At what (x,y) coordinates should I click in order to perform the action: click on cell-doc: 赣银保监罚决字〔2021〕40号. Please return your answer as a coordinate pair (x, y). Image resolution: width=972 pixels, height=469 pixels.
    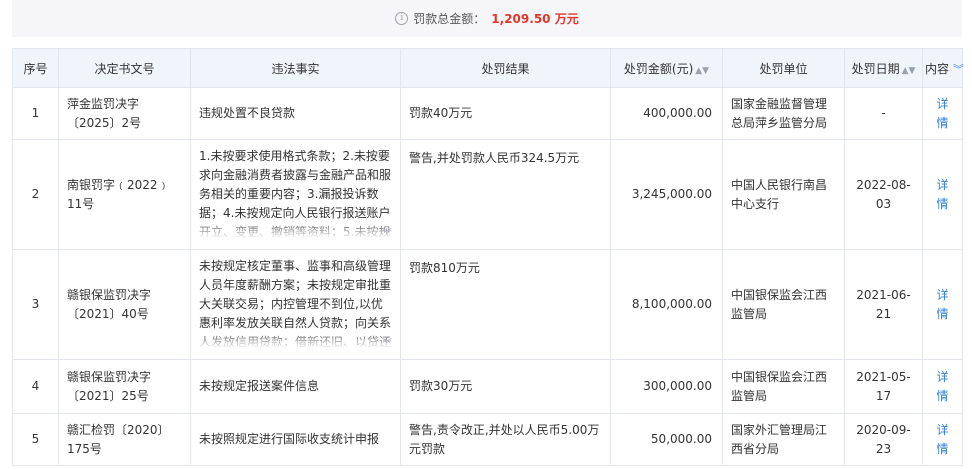
    Looking at the image, I should click on (124, 304).